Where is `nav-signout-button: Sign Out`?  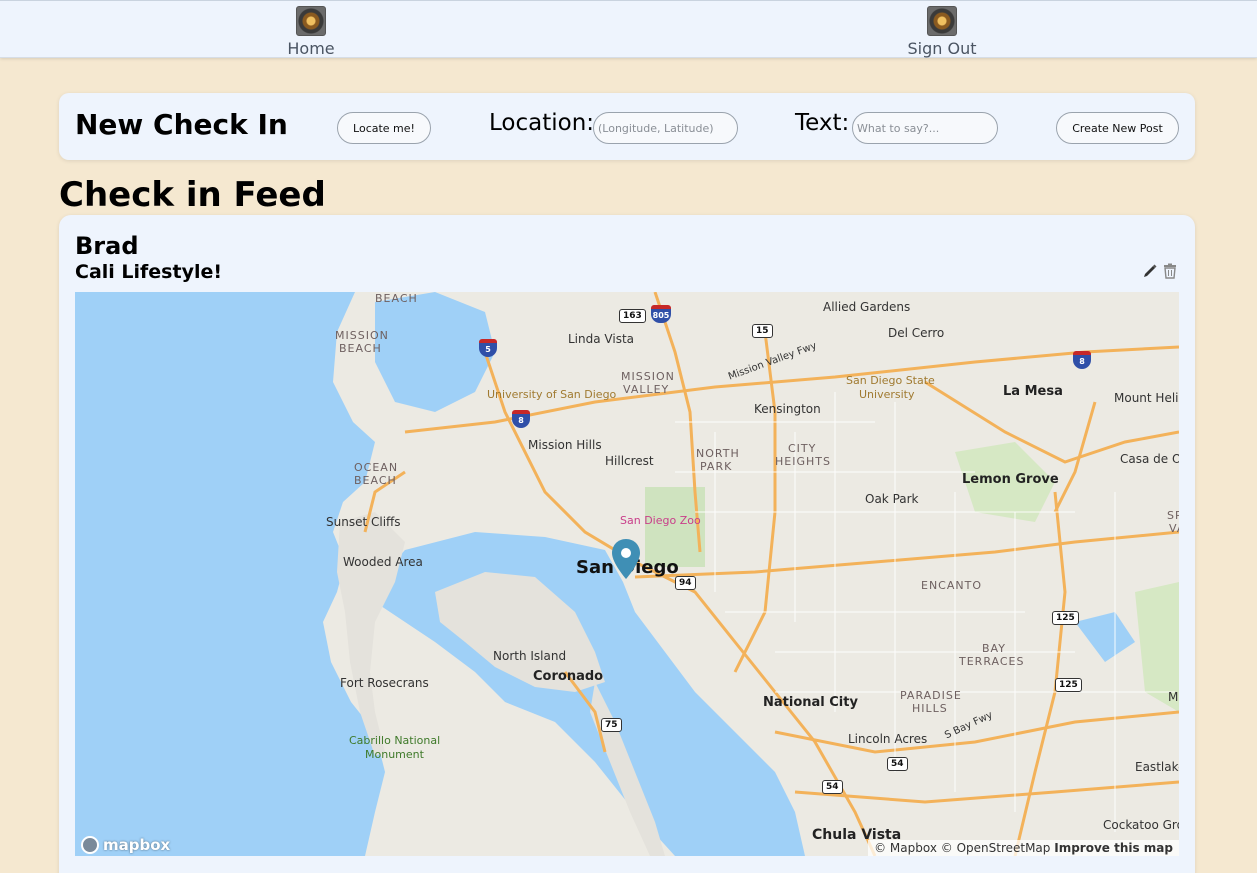
nav-signout-button: Sign Out is located at coordinates (942, 32).